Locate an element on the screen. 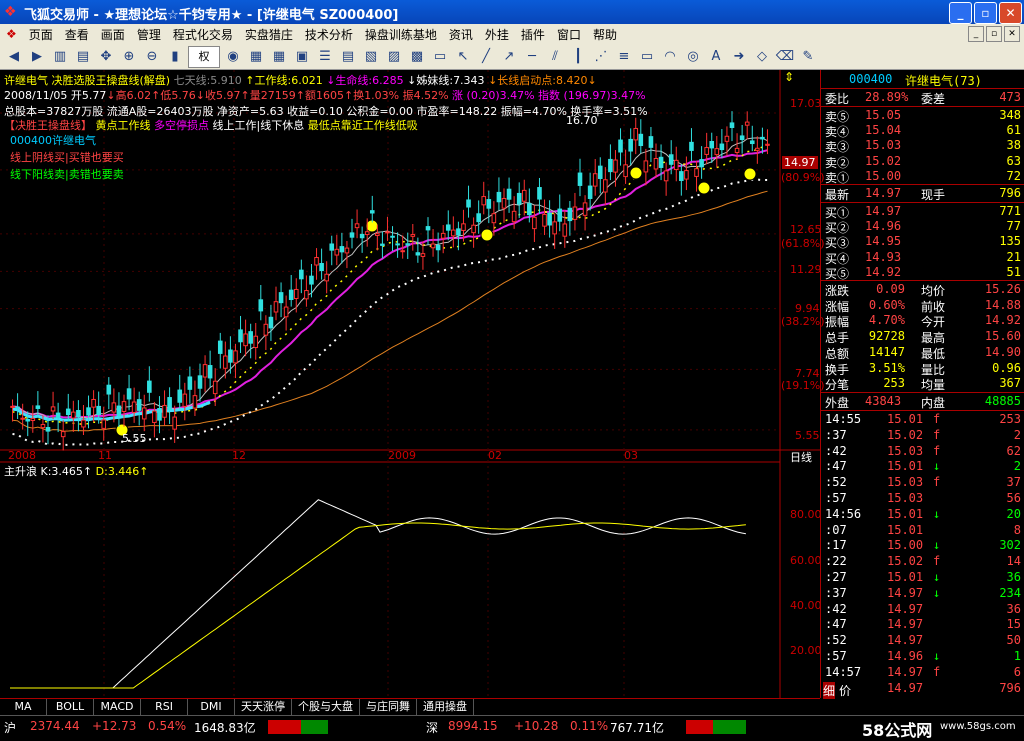 The height and width of the screenshot is (741, 1024). fan-tool-icon: ⋰ is located at coordinates (601, 57).